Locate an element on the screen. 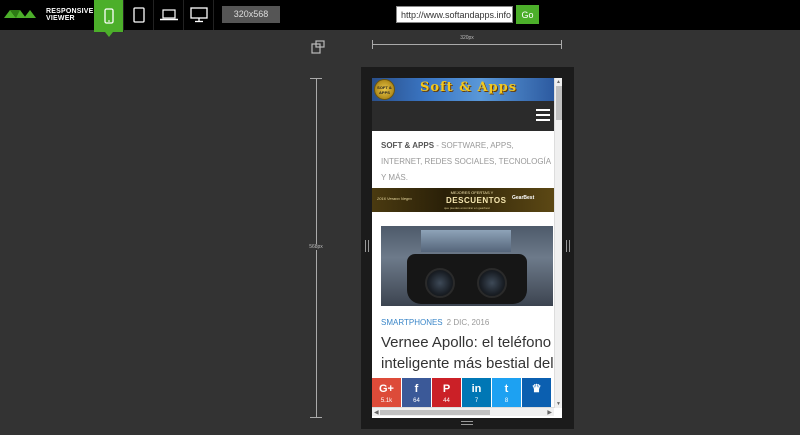 This screenshot has width=800, height=435. ad-sub-text: que puedes encontrar en gearbest is located at coordinates (467, 208).